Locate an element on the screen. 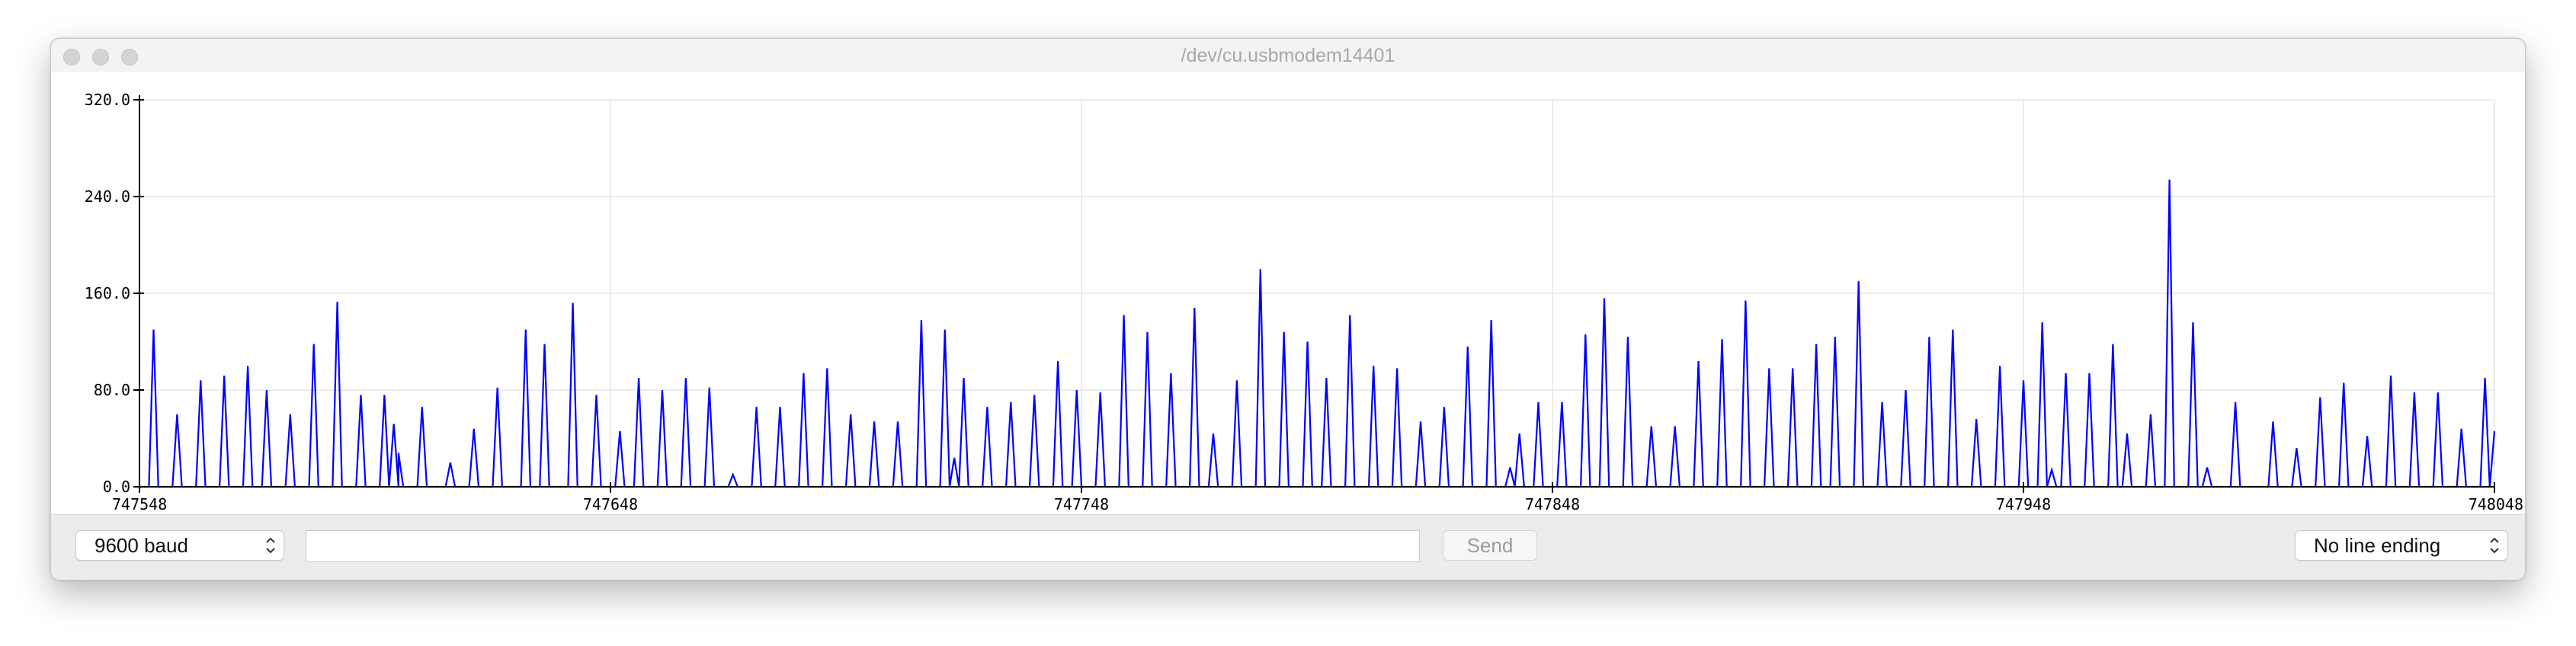 The width and height of the screenshot is (2576, 646). line-ending-select: No line ending is located at coordinates (2401, 545).